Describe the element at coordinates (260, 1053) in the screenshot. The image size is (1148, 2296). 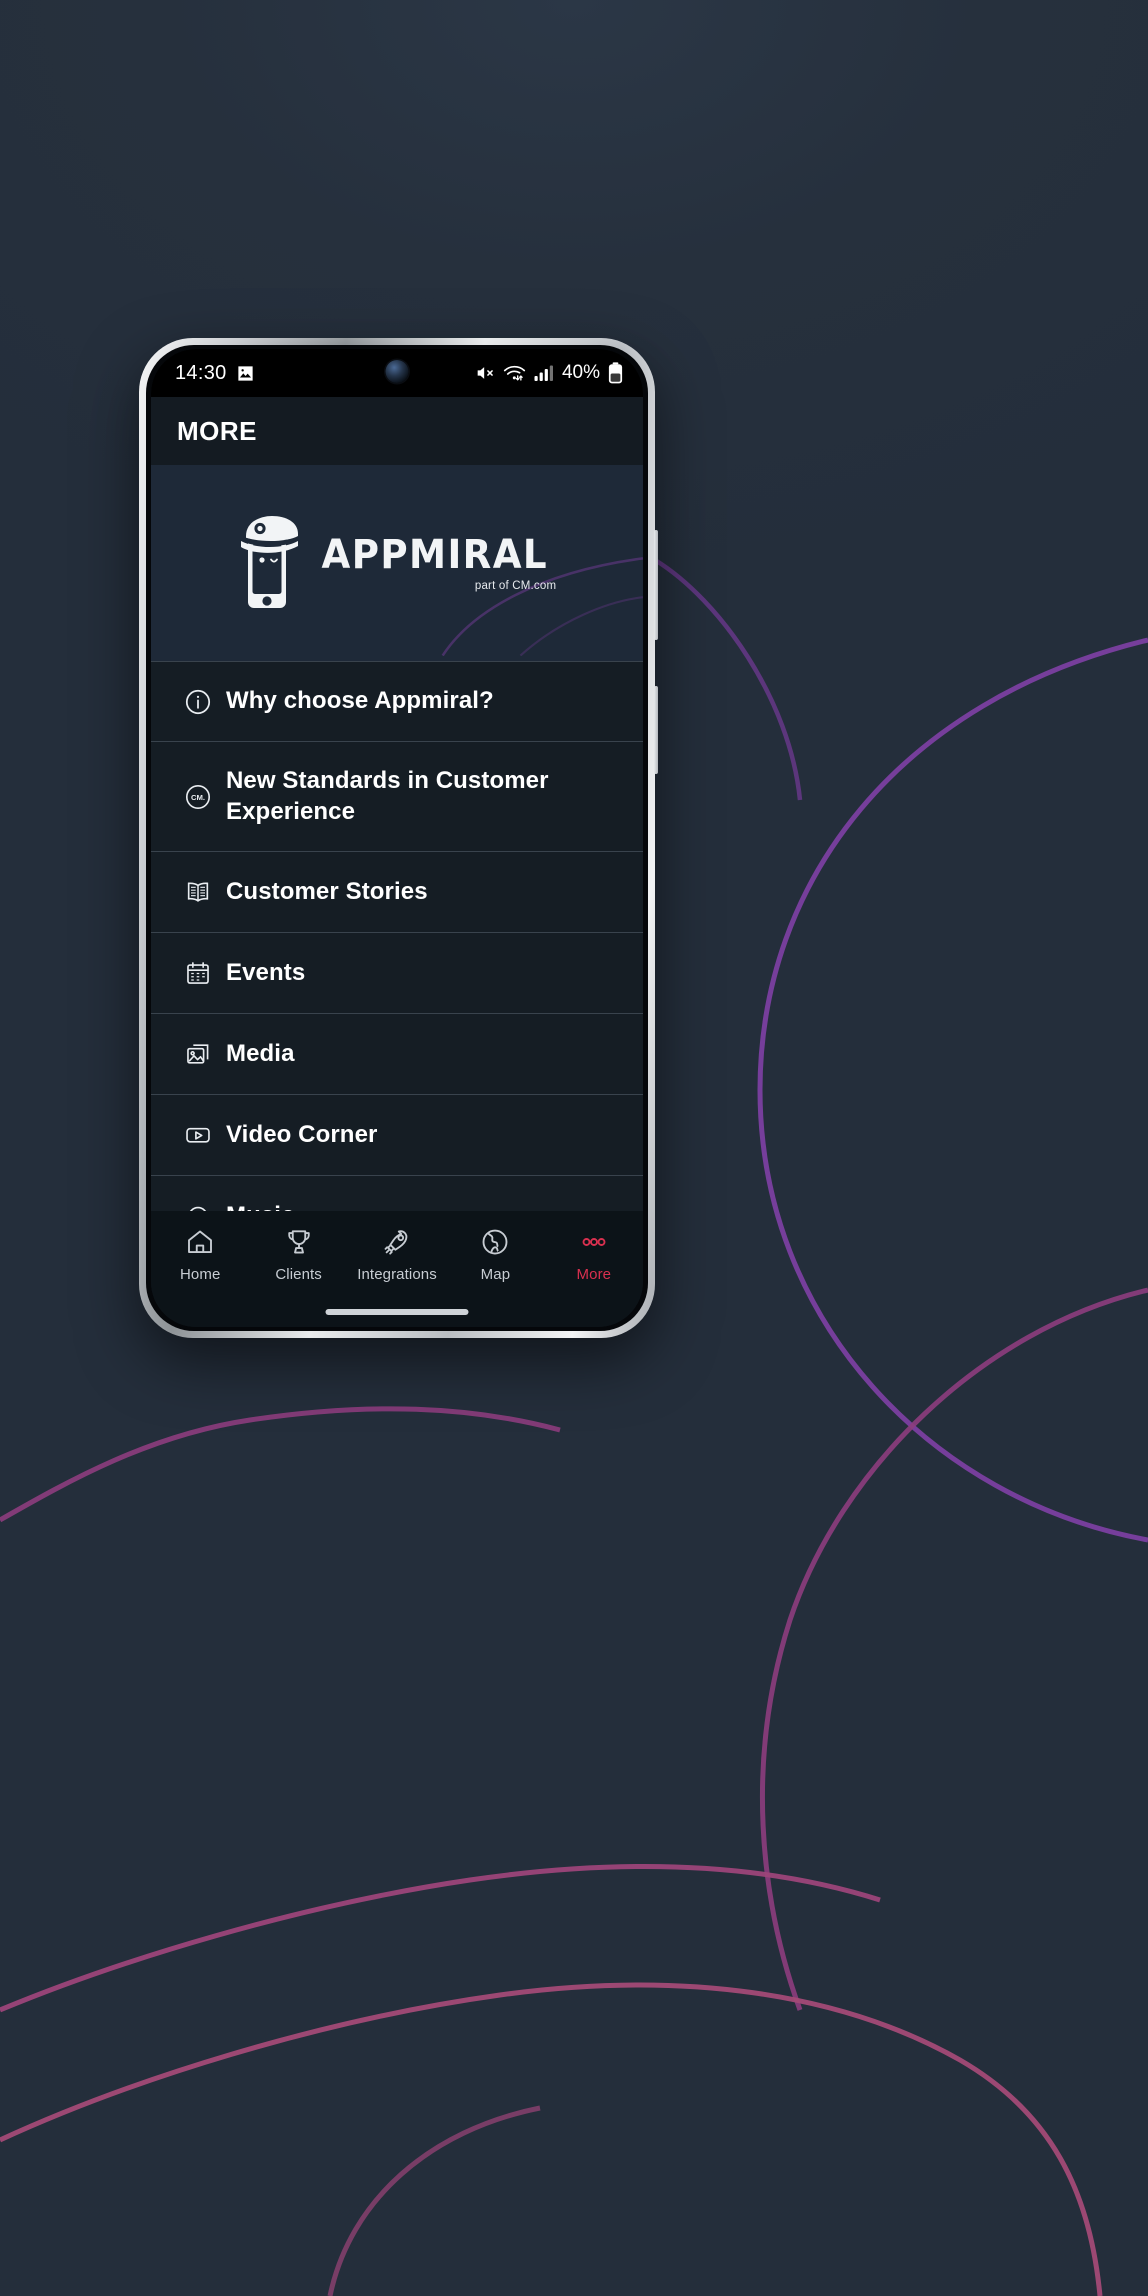
I see `menu-item-label: Media` at that location.